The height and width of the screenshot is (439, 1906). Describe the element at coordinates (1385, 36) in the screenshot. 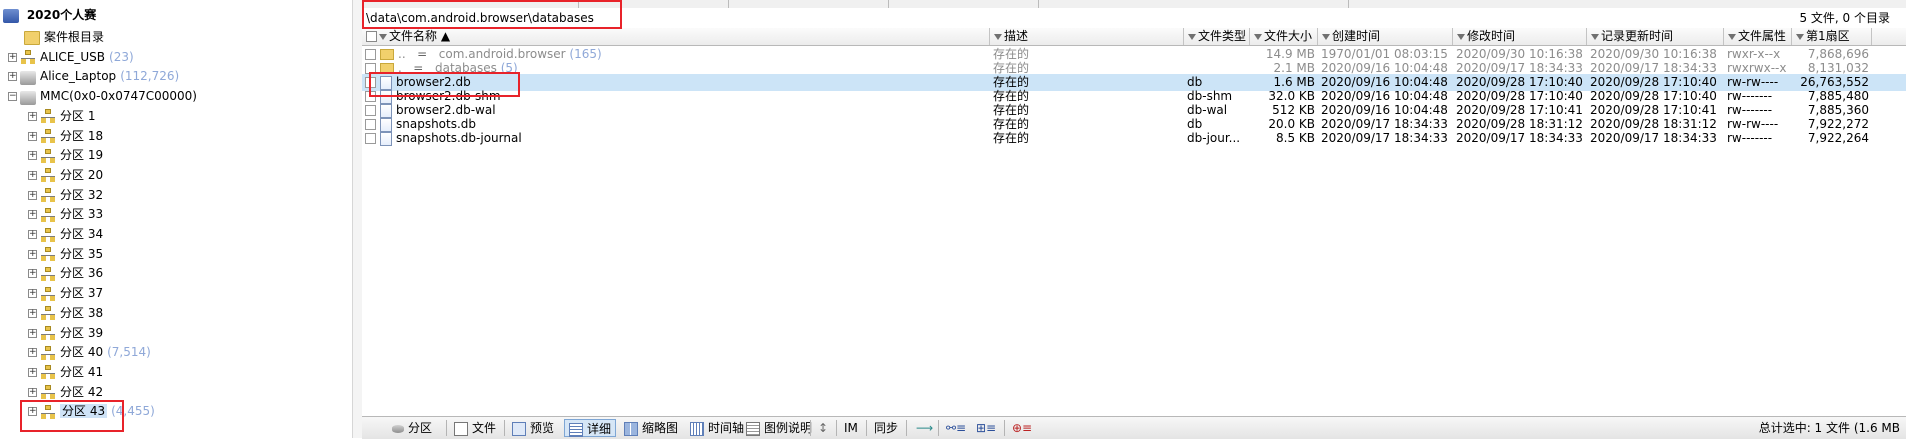

I see `col-header-created: 创建时间` at that location.